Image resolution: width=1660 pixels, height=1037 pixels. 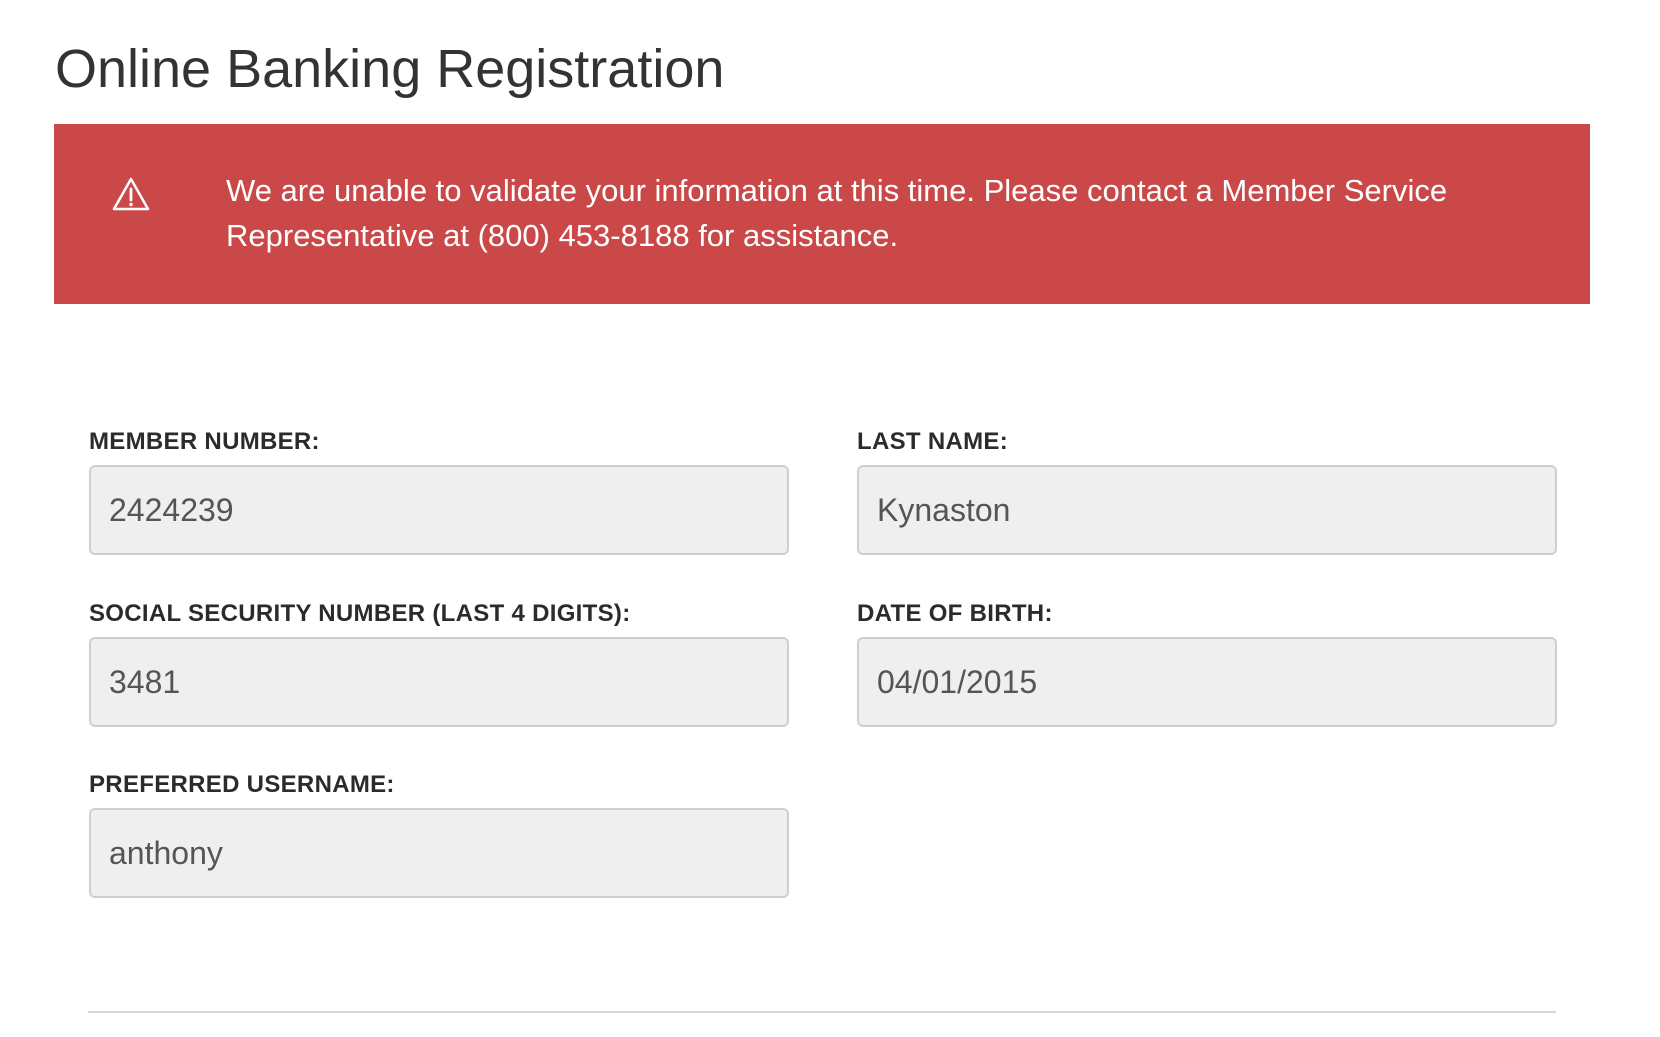 What do you see at coordinates (822, 1012) in the screenshot?
I see `form-divider` at bounding box center [822, 1012].